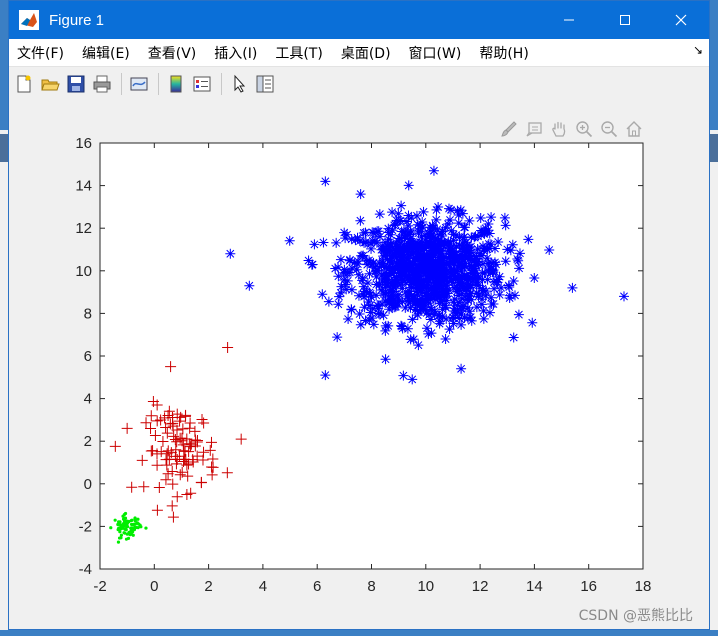 This screenshot has width=718, height=636. What do you see at coordinates (681, 20) in the screenshot?
I see `close-button` at bounding box center [681, 20].